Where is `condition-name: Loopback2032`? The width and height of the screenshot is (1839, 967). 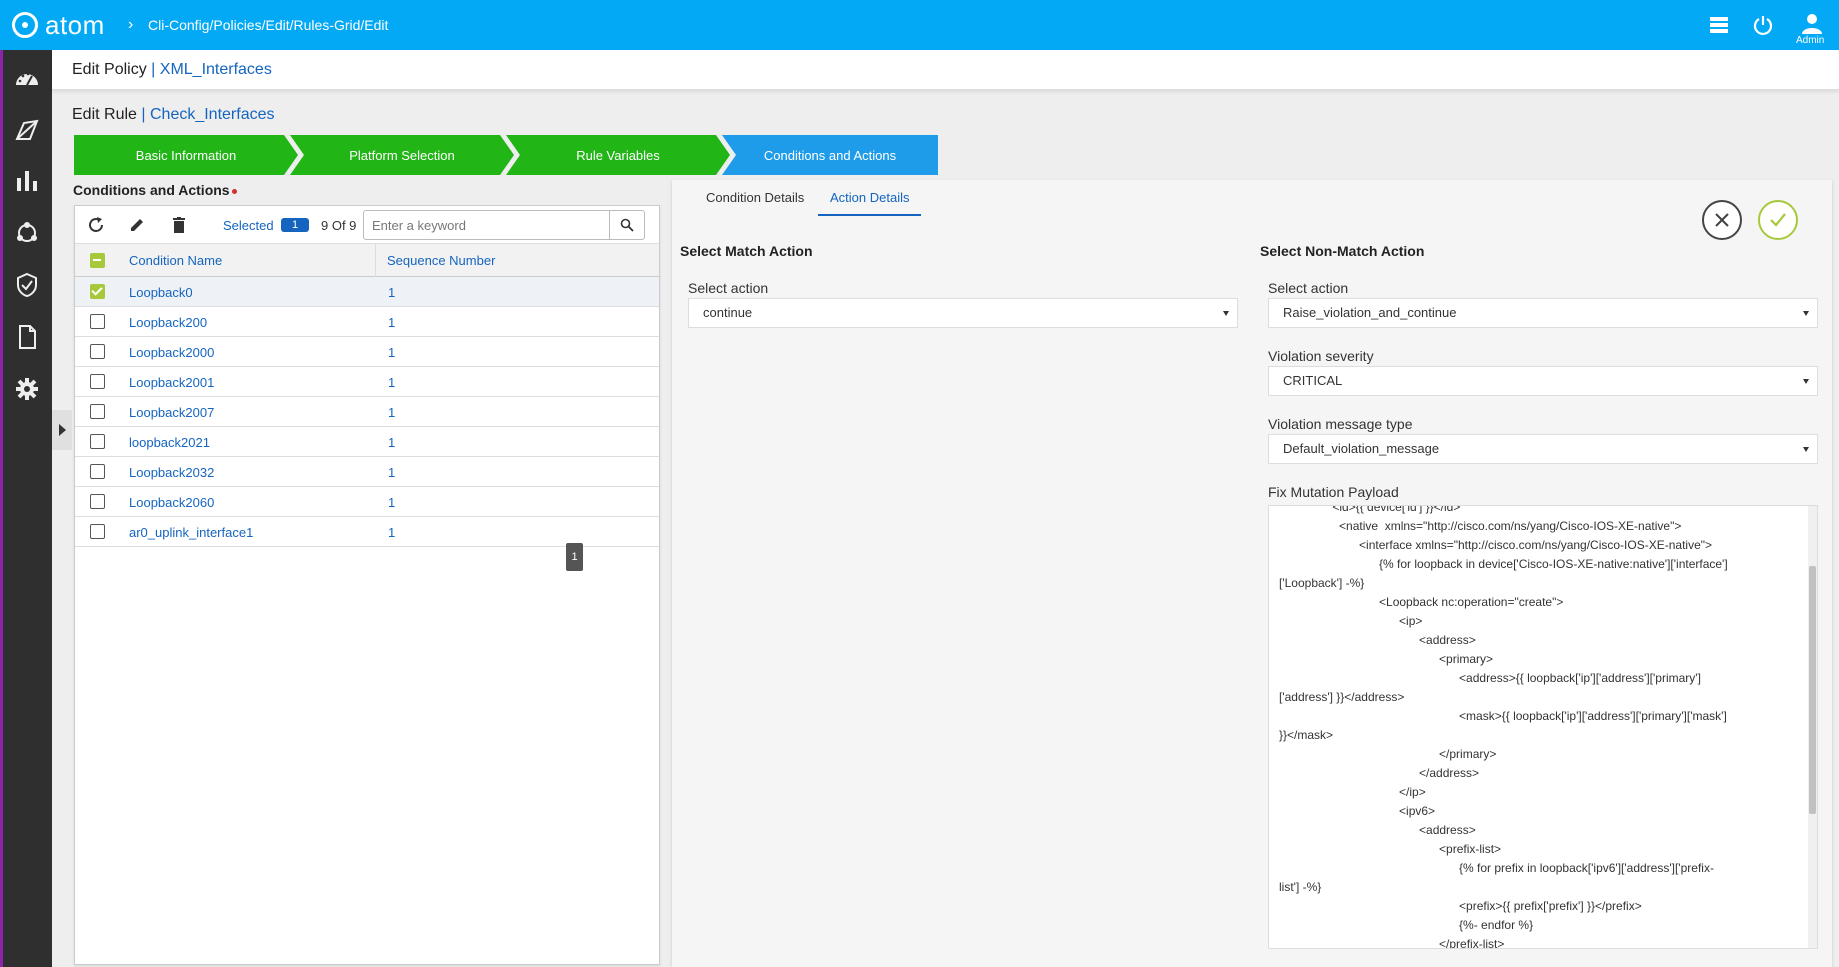
condition-name: Loopback2032 is located at coordinates (171, 472).